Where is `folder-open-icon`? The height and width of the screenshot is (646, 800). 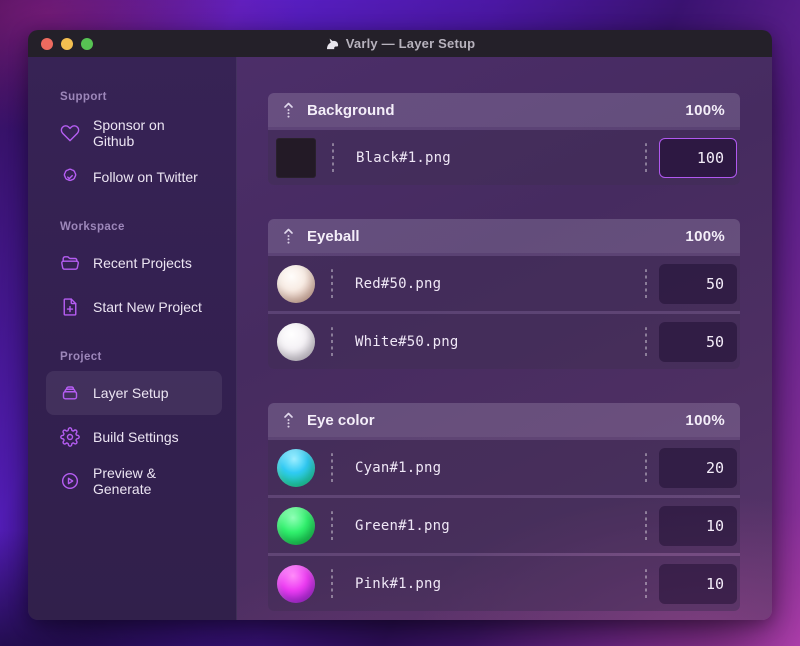 folder-open-icon is located at coordinates (70, 263).